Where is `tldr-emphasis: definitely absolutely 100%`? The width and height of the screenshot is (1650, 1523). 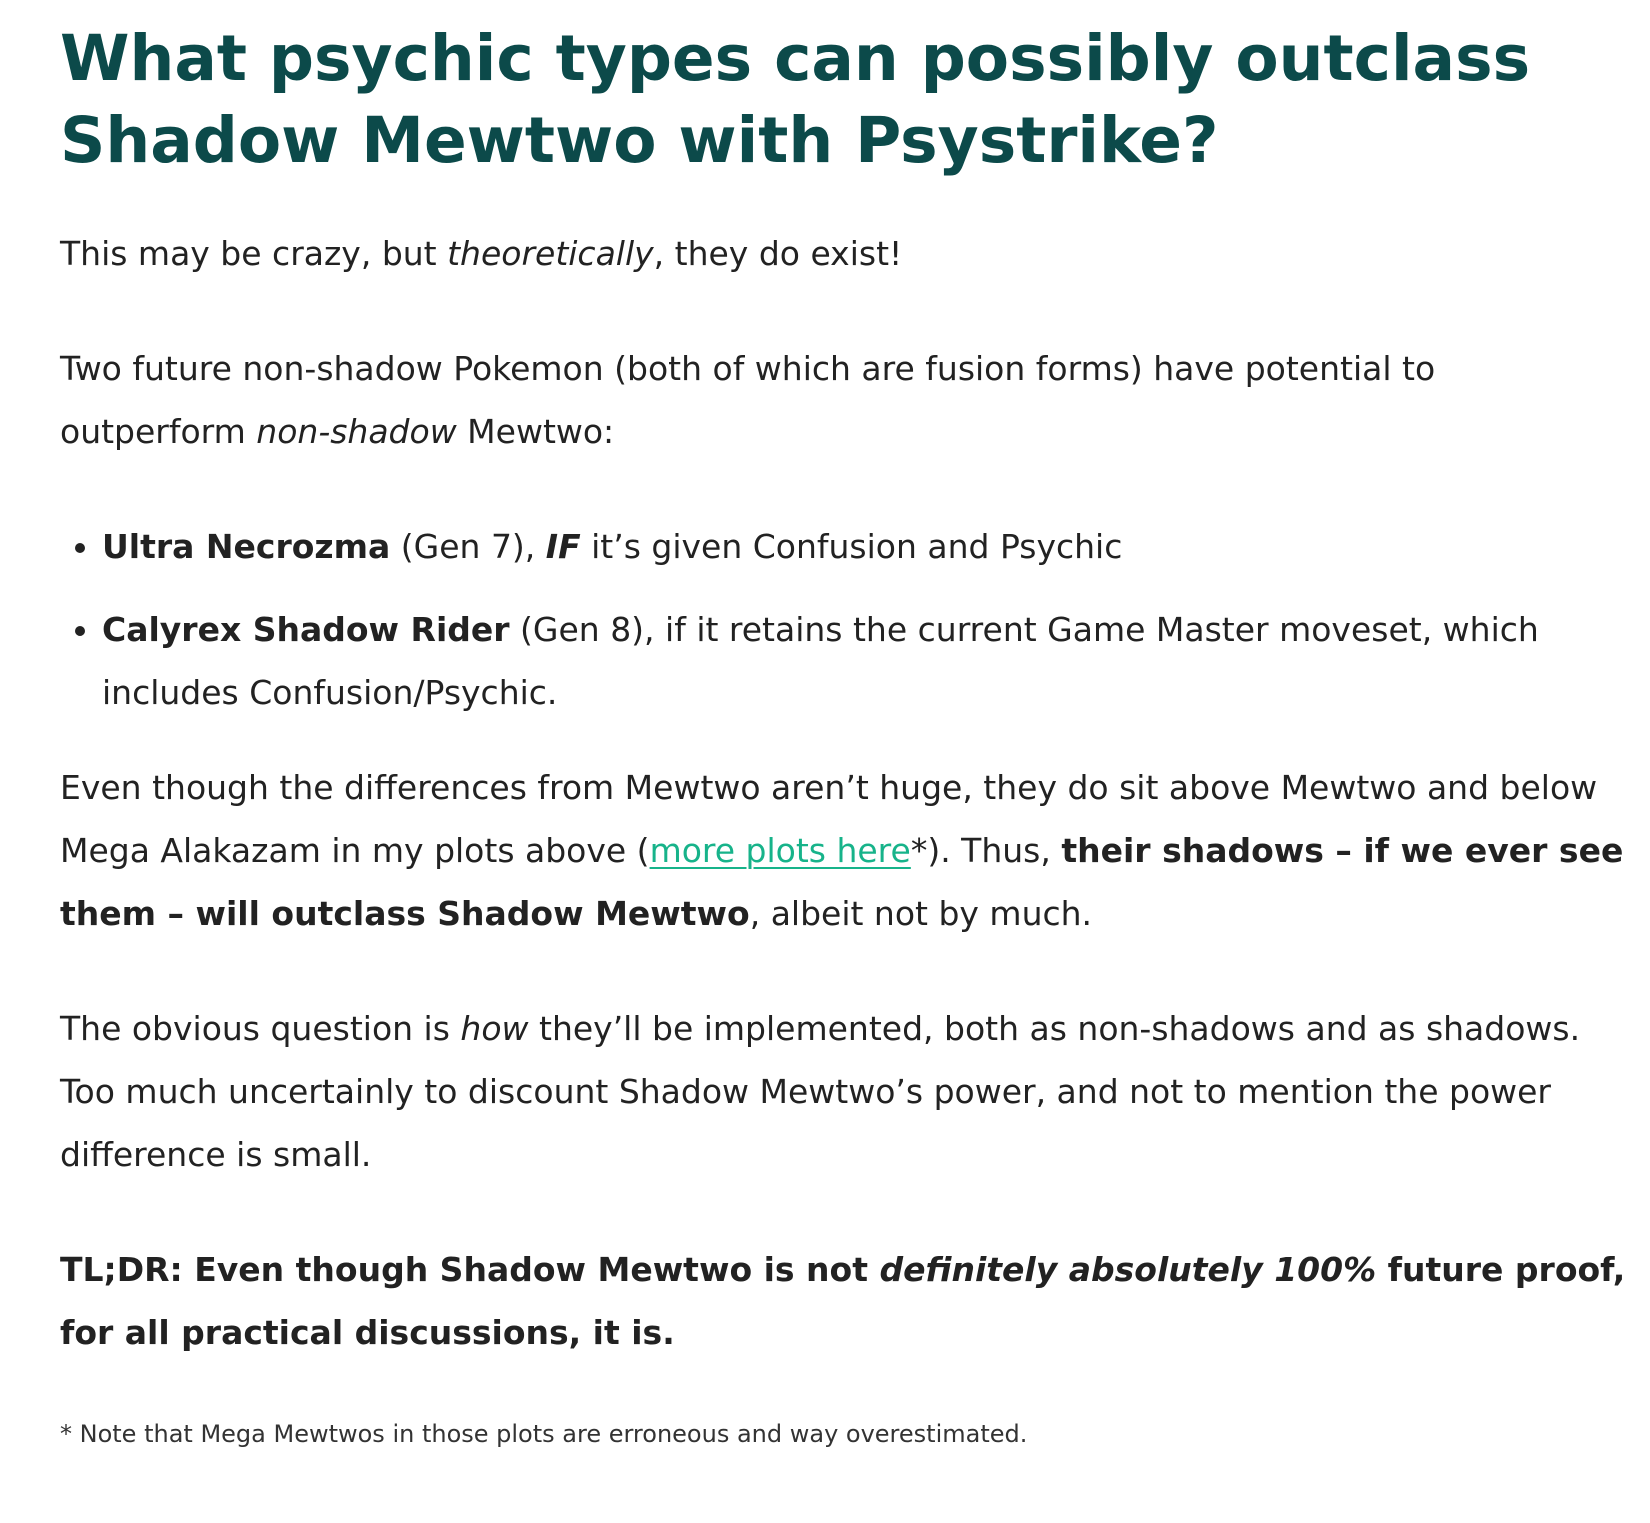
tldr-emphasis: definitely absolutely 100% is located at coordinates (1128, 1269).